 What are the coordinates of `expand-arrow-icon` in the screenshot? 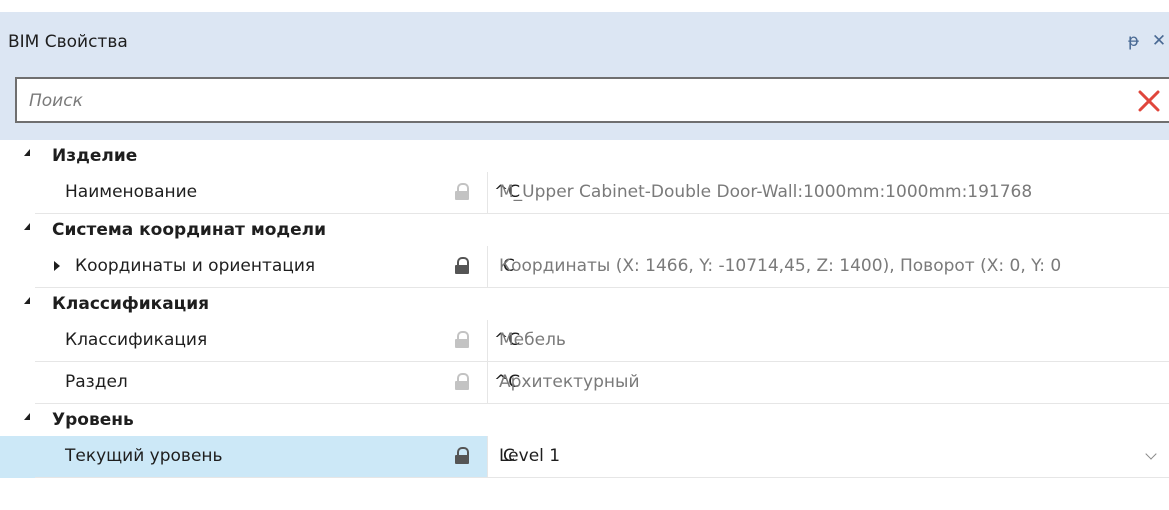 It's located at (57, 266).